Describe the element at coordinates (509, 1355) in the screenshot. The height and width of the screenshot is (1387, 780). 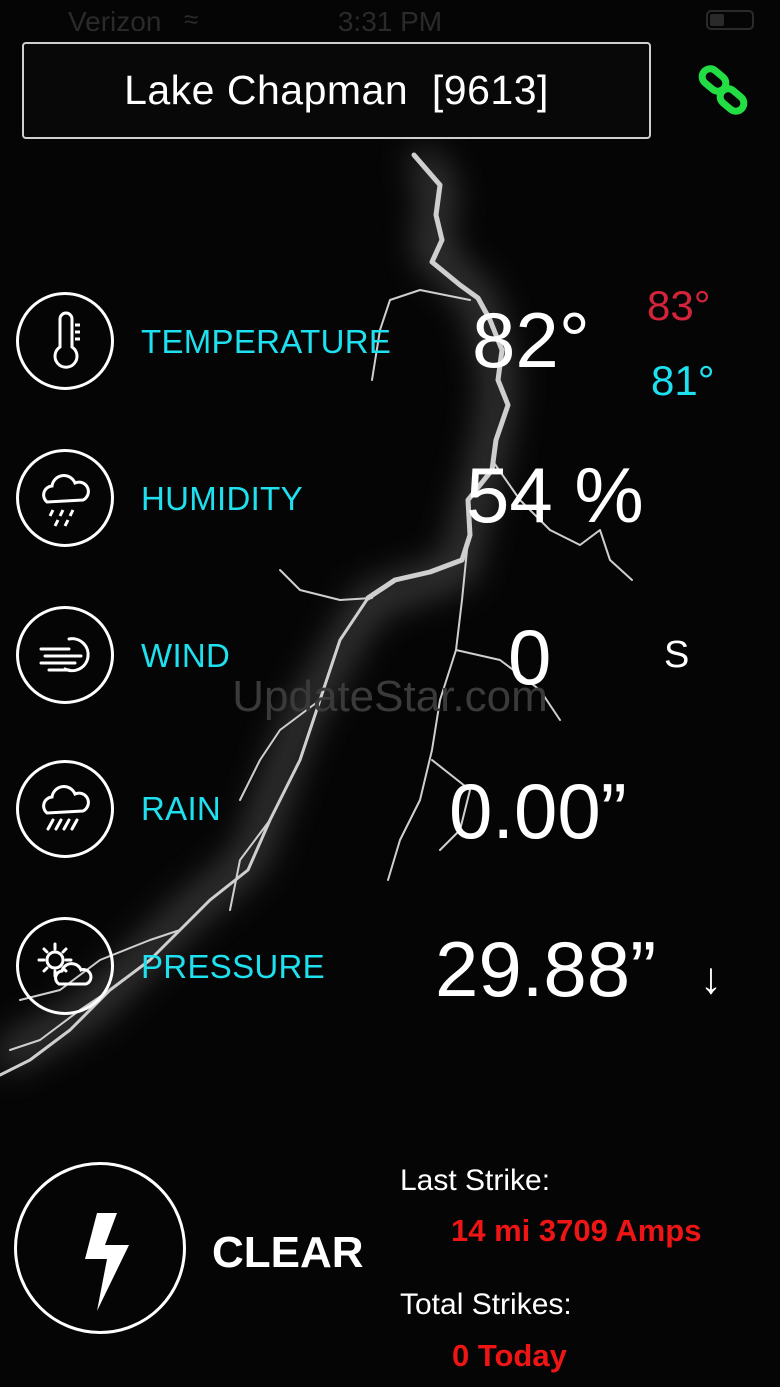
I see `total-strikes-value: 0 Today` at that location.